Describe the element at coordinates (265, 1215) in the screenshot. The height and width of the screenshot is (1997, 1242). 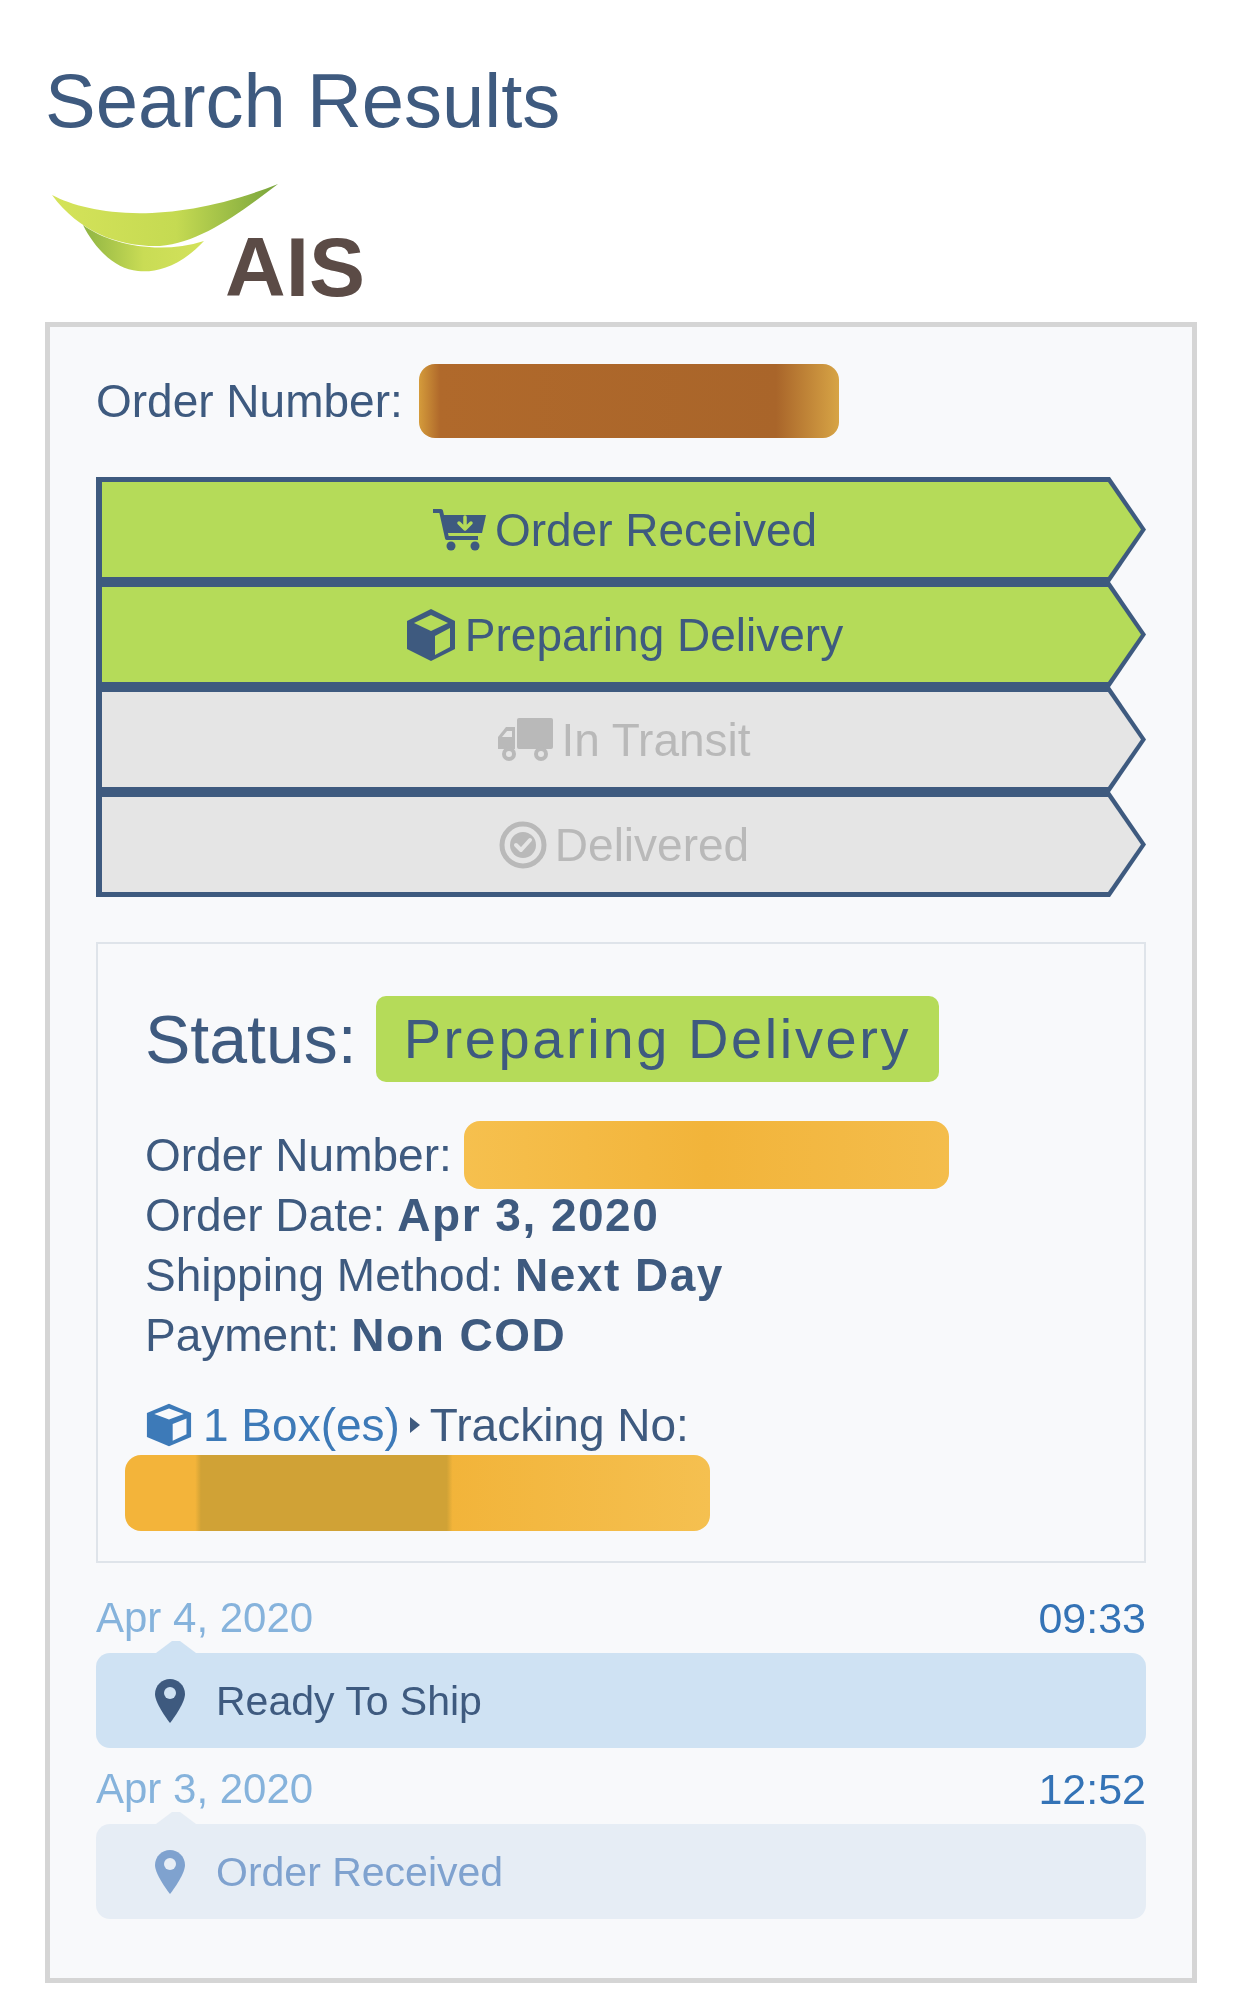
I see `detail-label: Order Date:` at that location.